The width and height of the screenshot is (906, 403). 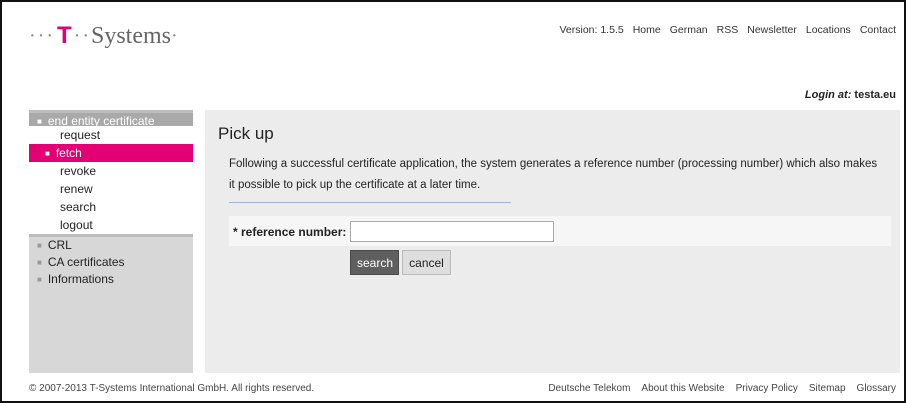 I want to click on nav-rss-link: RSS, so click(x=728, y=30).